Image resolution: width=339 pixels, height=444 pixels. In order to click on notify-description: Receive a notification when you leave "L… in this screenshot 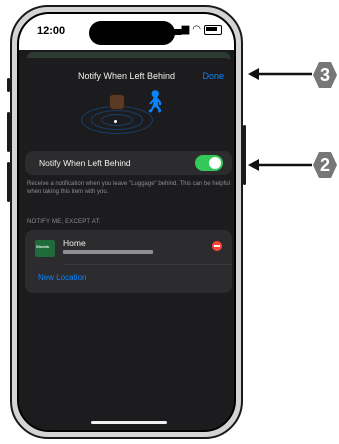, I will do `click(128, 188)`.